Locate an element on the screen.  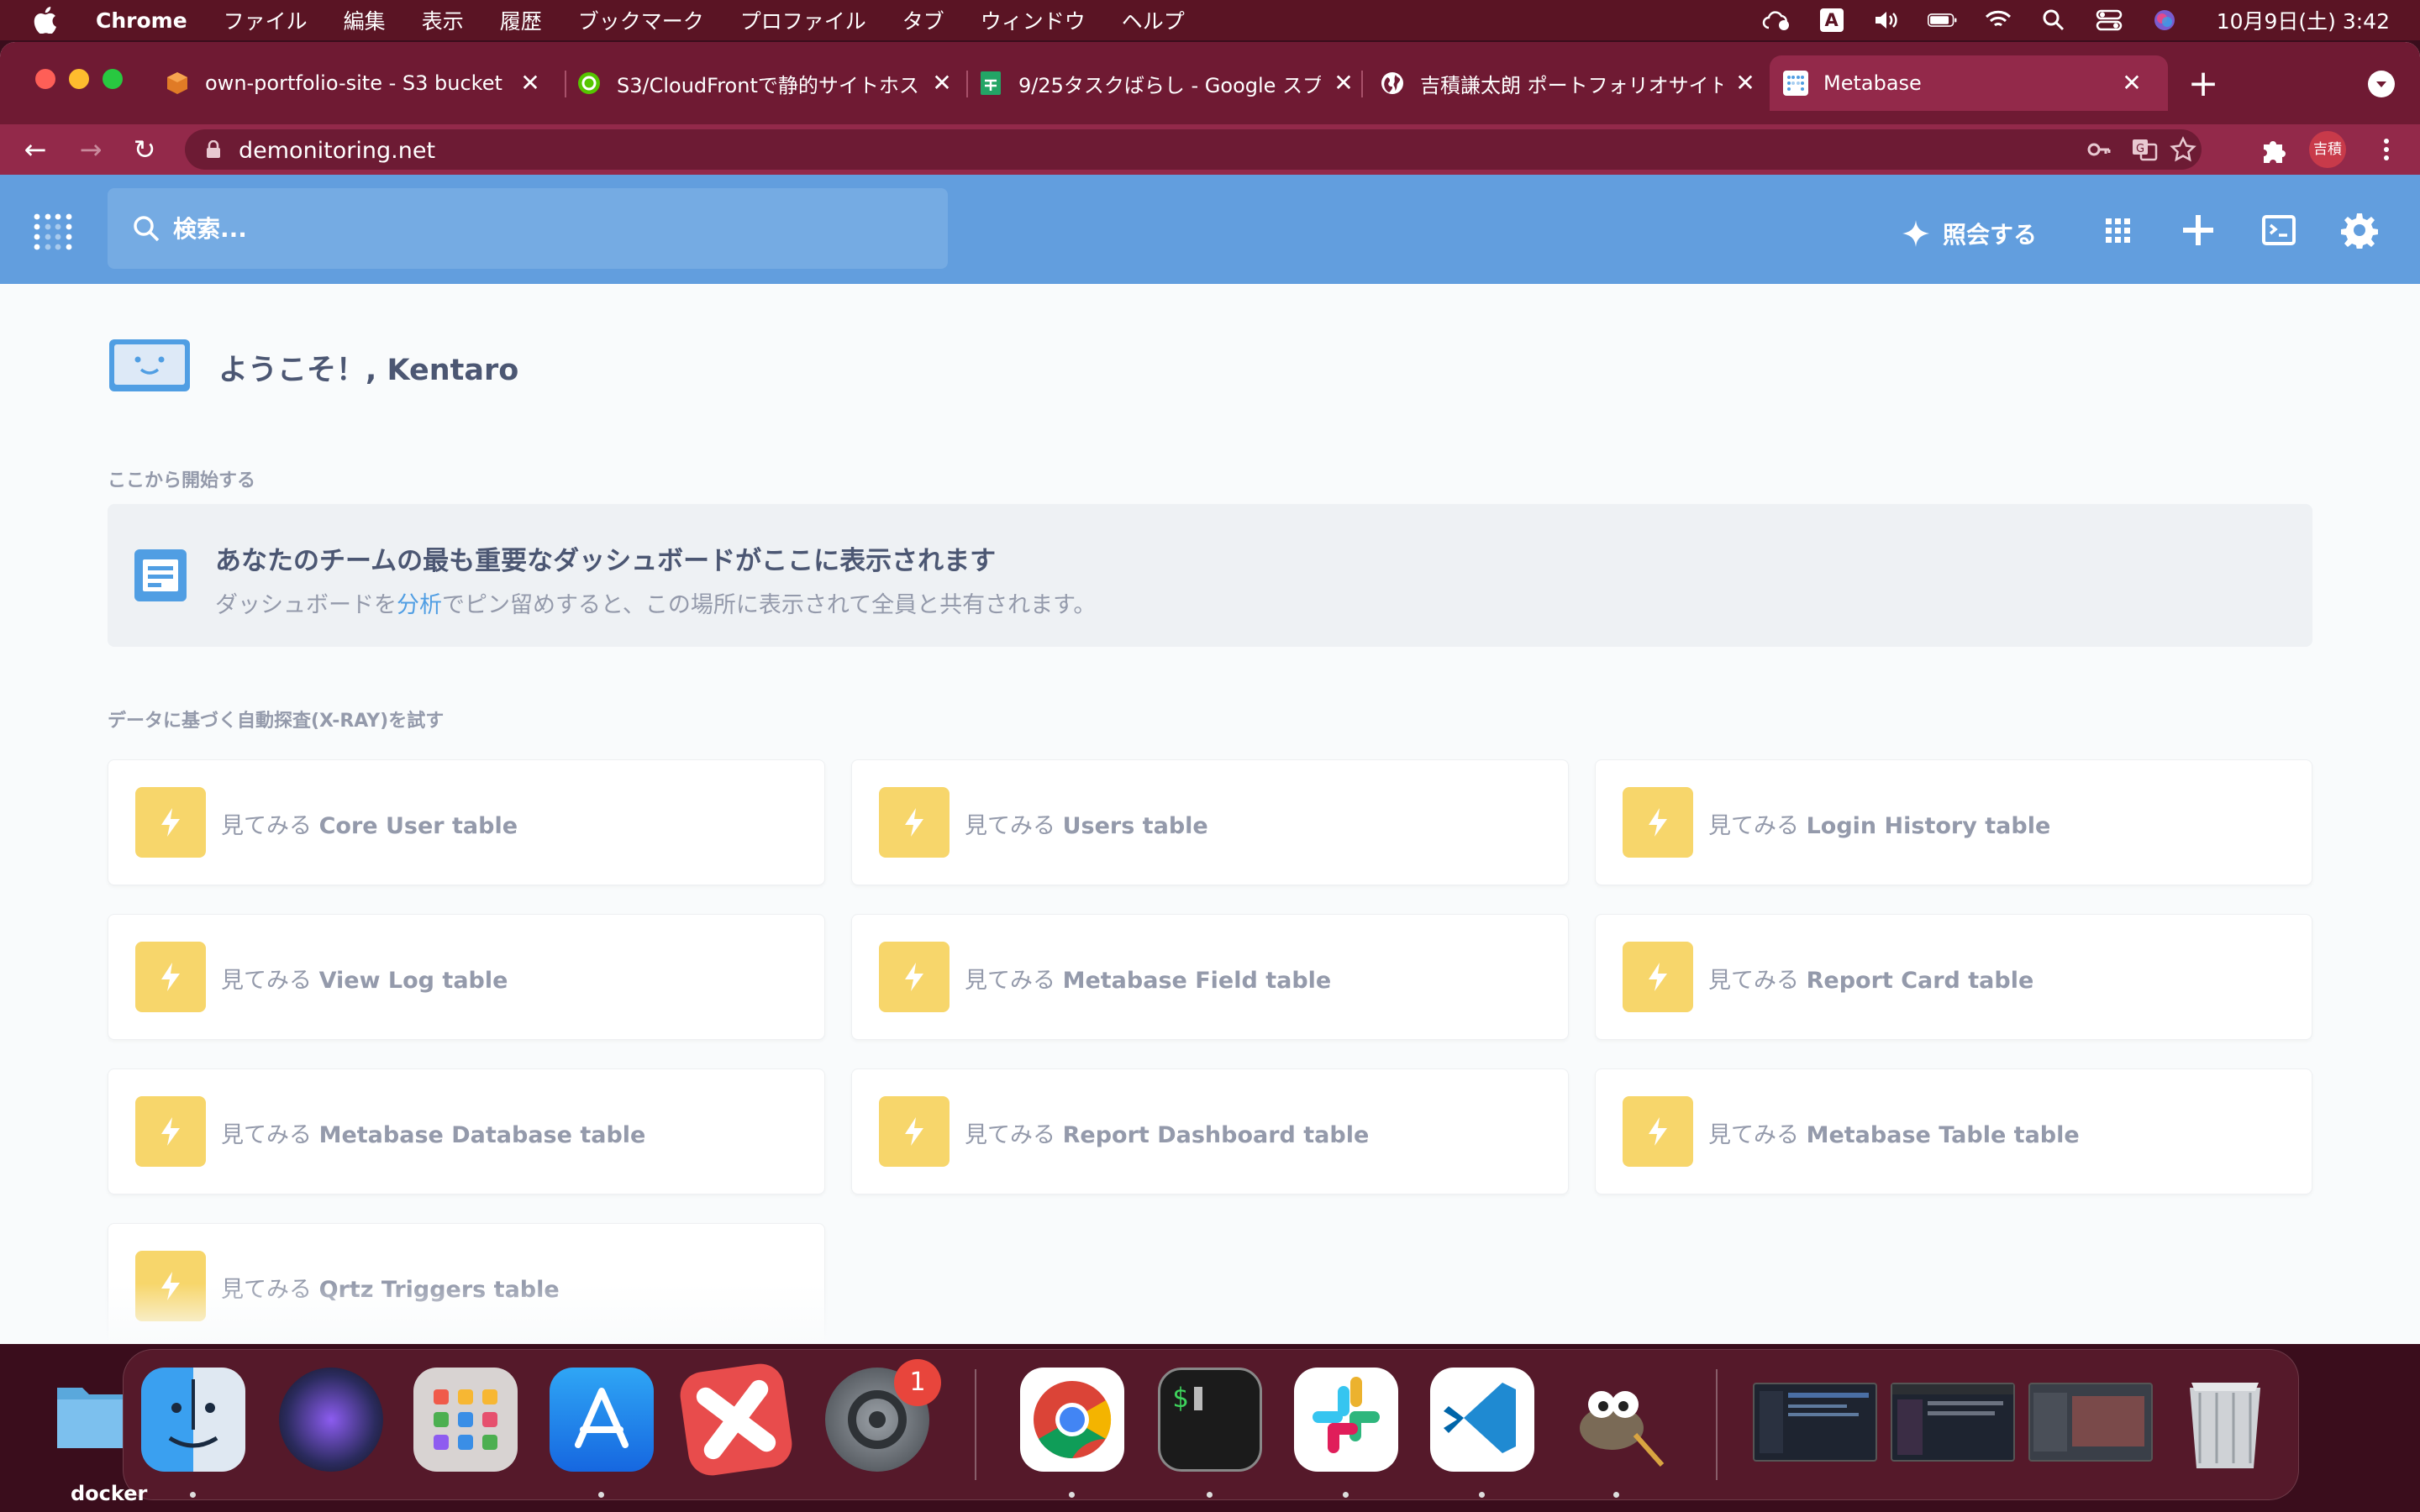
metabase-logo-icon is located at coordinates (53, 231).